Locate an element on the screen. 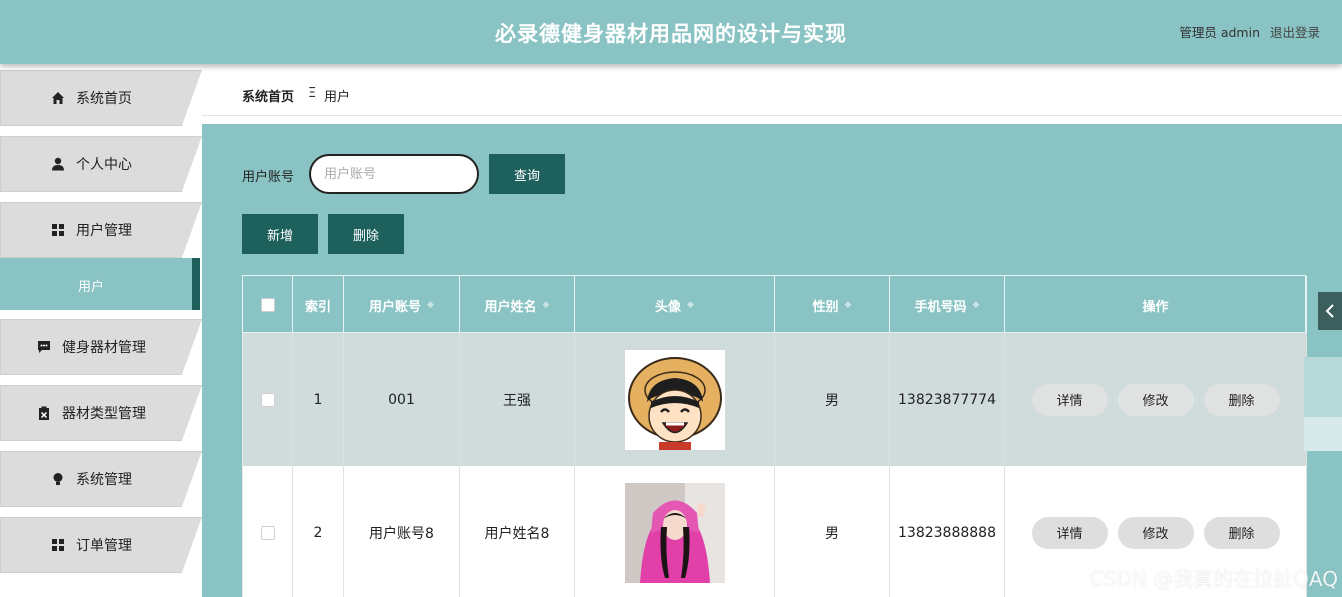  sidebar-item-system: 系统管理 is located at coordinates (101, 479).